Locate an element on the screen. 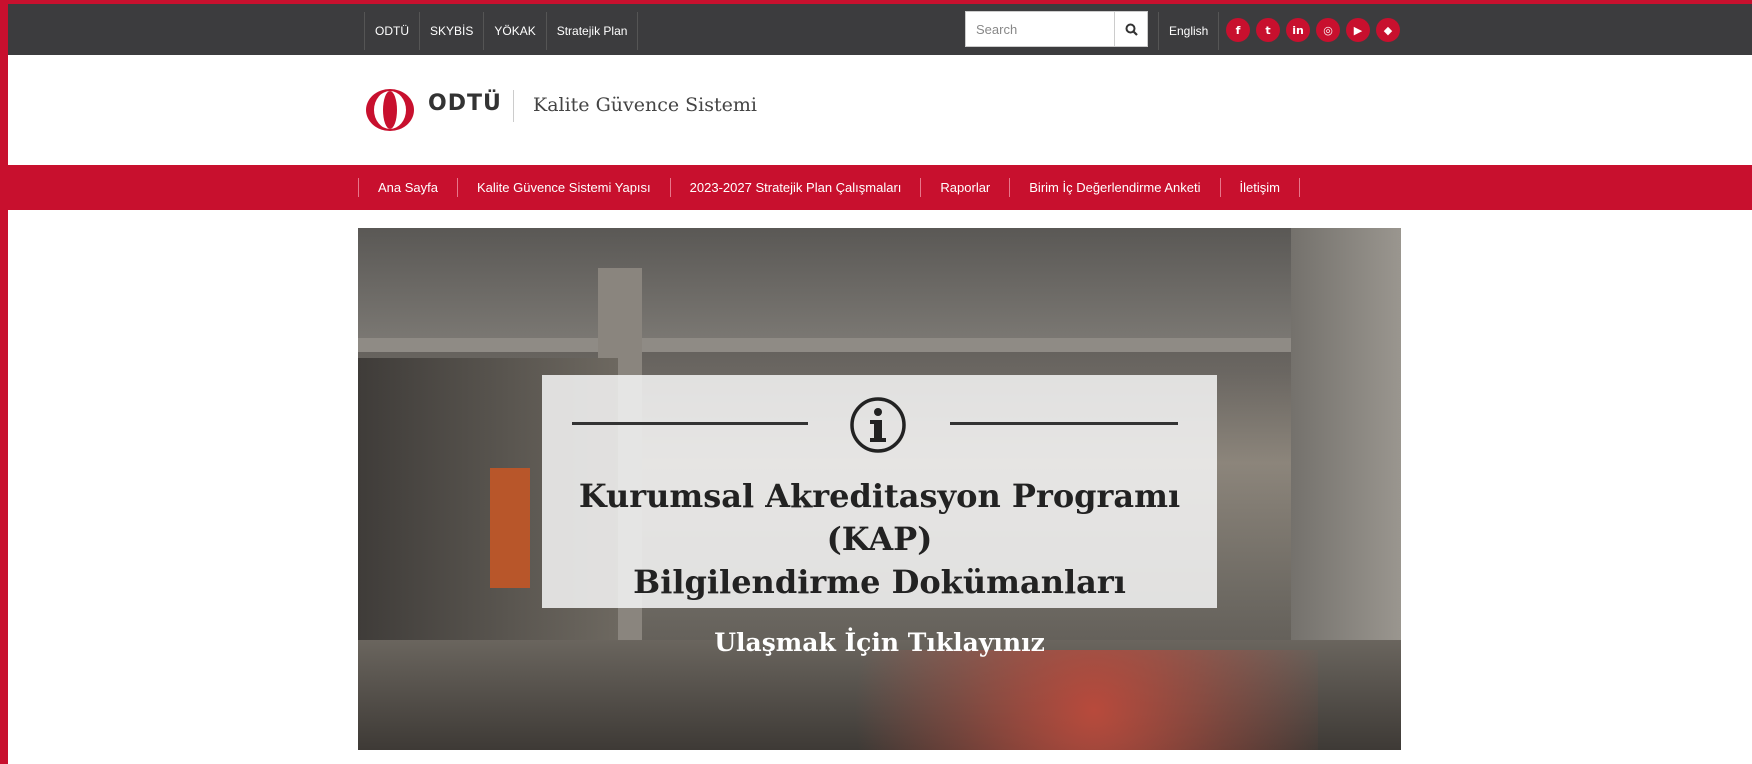 This screenshot has width=1752, height=764. top-link-stratejik-plan: Stratejik Plan is located at coordinates (593, 31).